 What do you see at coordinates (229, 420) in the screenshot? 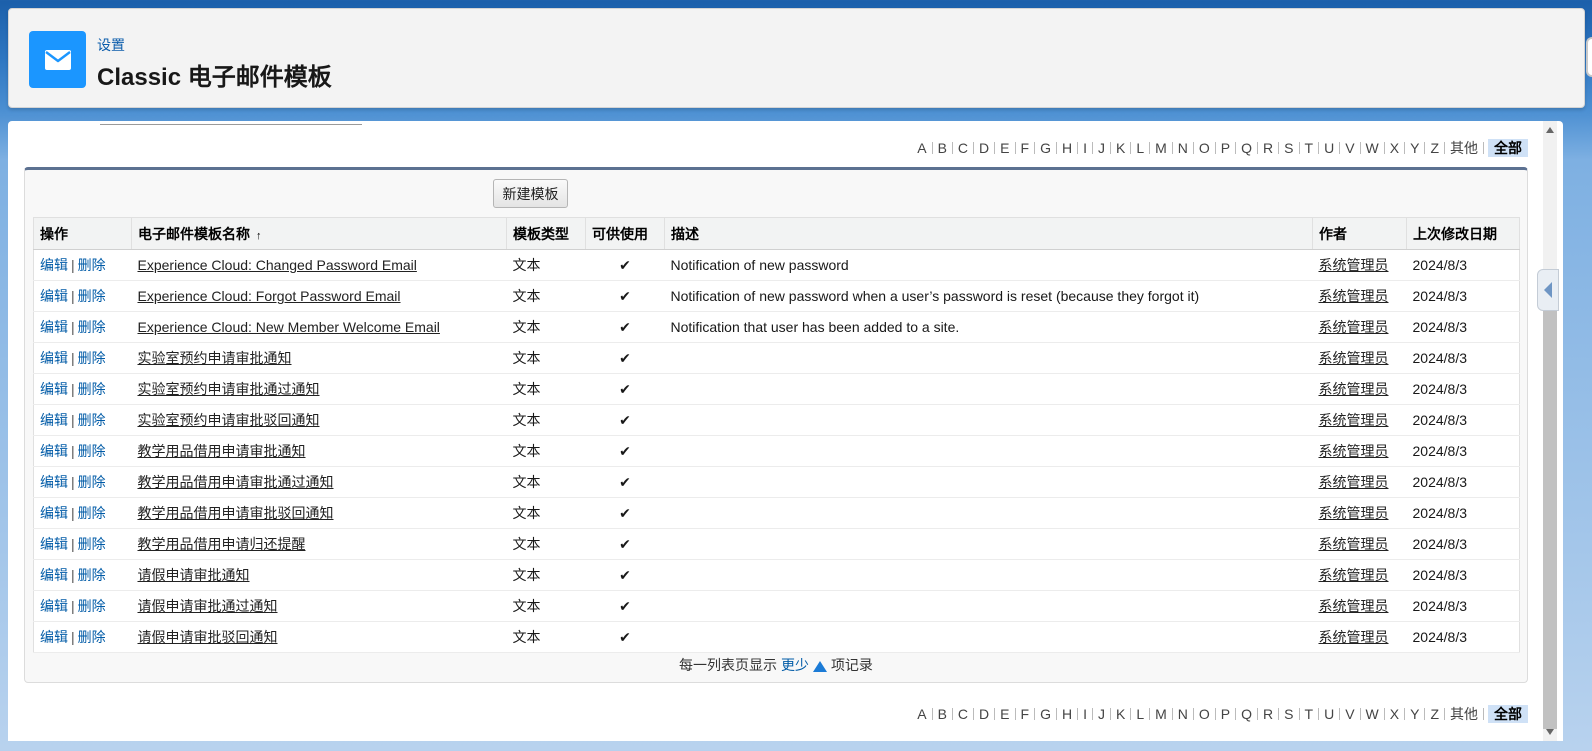
I see `template-name-link: 实验室预约申请审批驳回通知` at bounding box center [229, 420].